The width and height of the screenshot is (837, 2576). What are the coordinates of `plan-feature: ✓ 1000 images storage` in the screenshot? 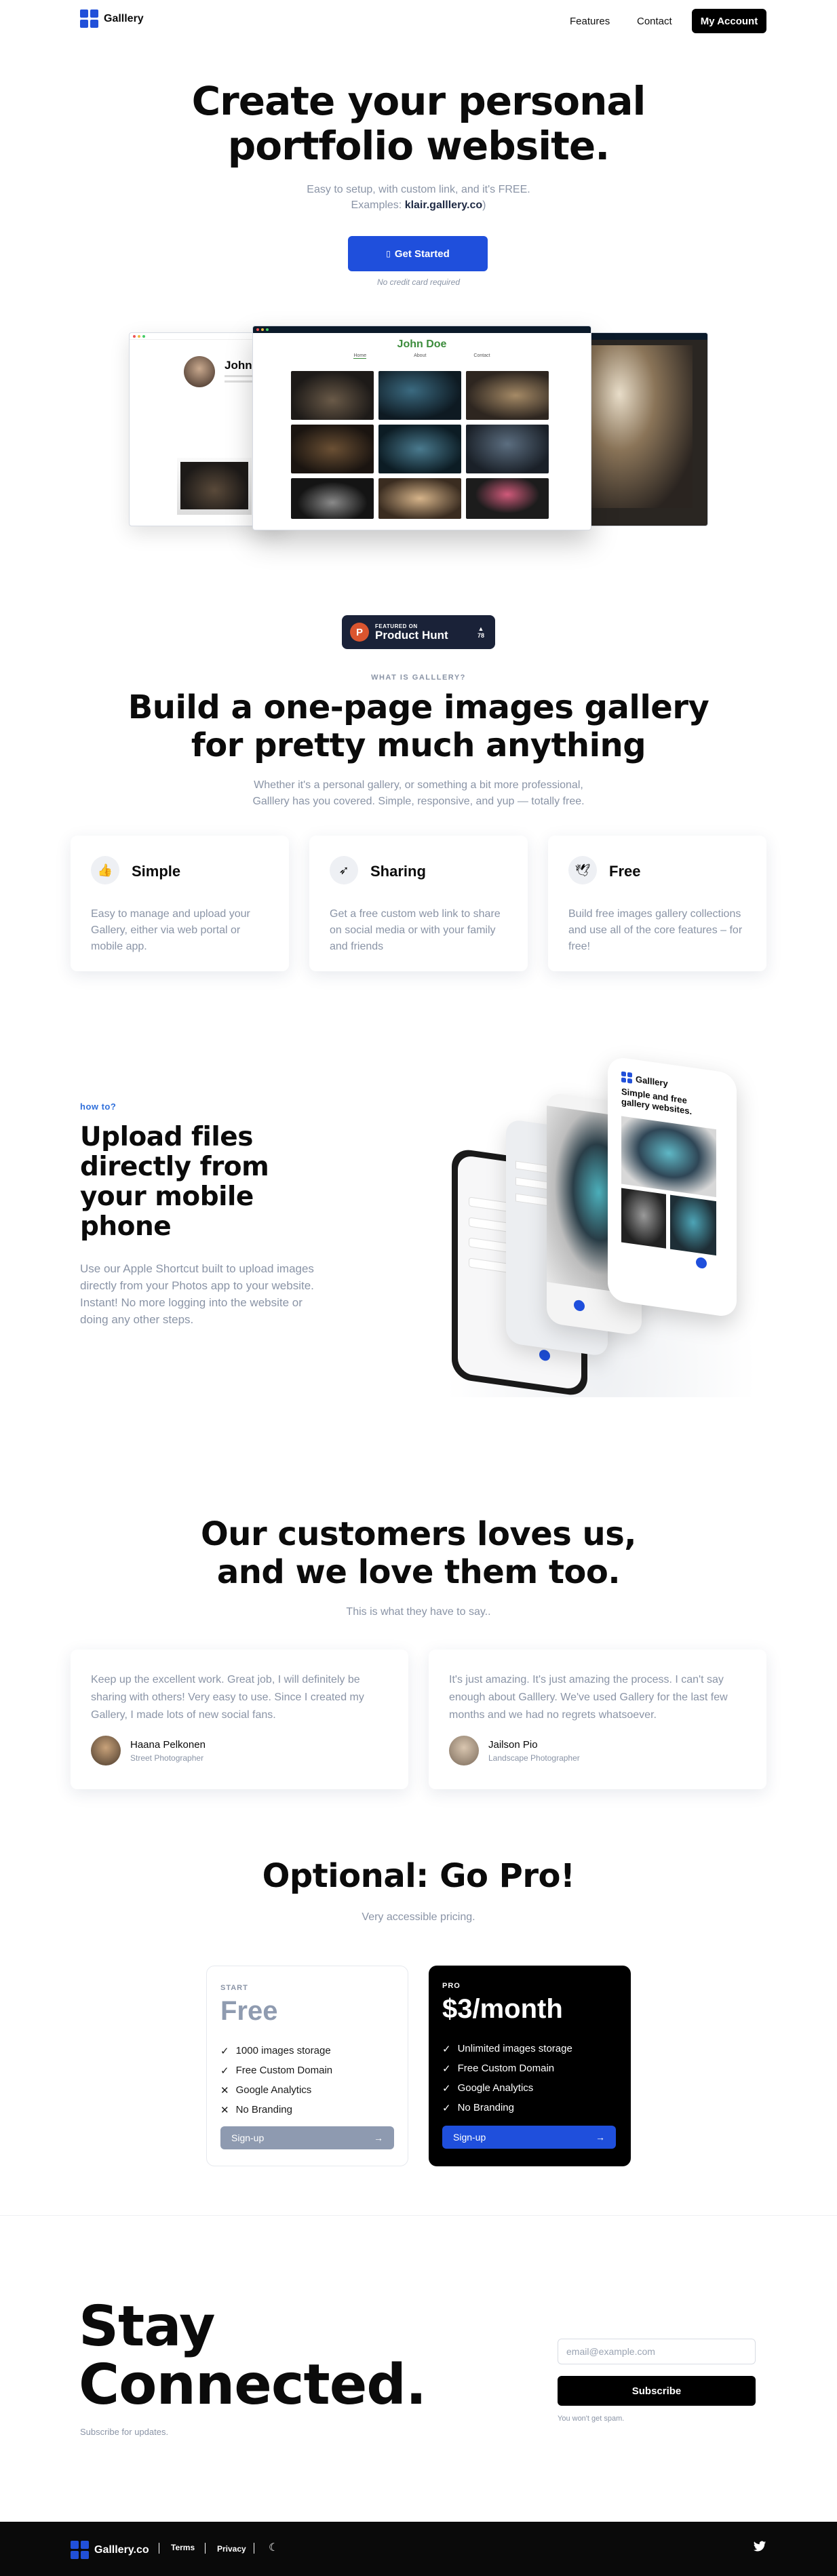 It's located at (275, 2051).